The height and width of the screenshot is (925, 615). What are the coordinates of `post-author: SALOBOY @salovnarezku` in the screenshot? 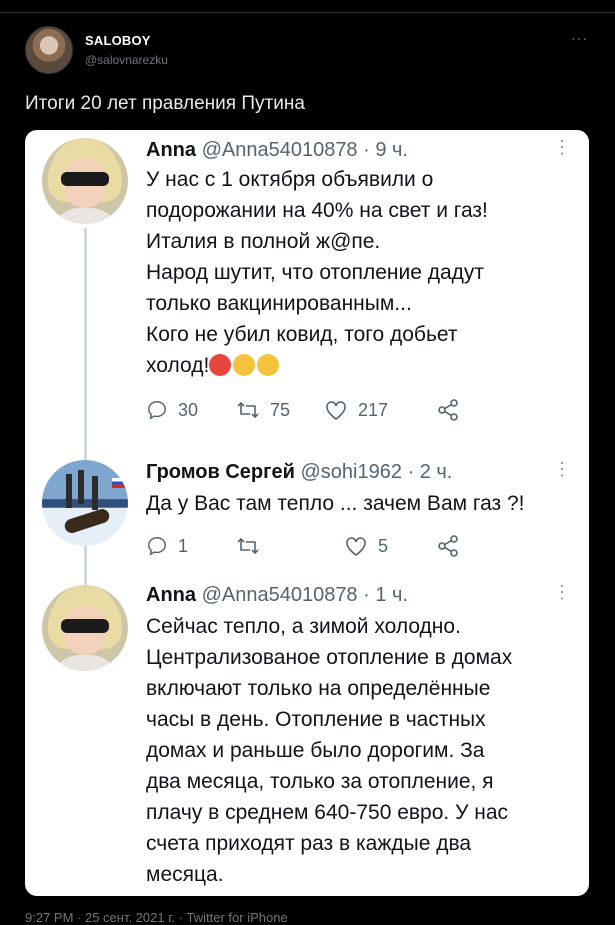 It's located at (96, 50).